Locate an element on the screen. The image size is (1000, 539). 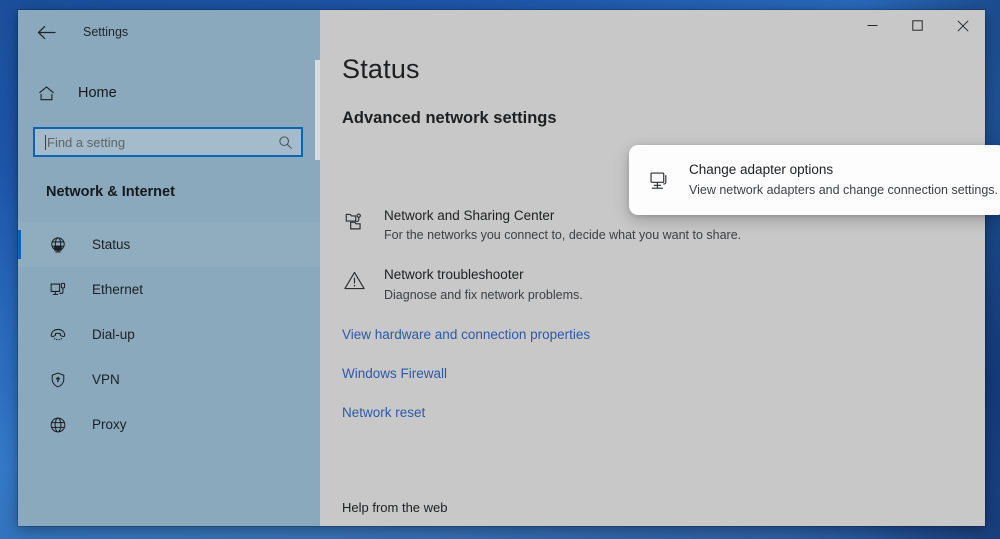
search-box is located at coordinates (168, 142).